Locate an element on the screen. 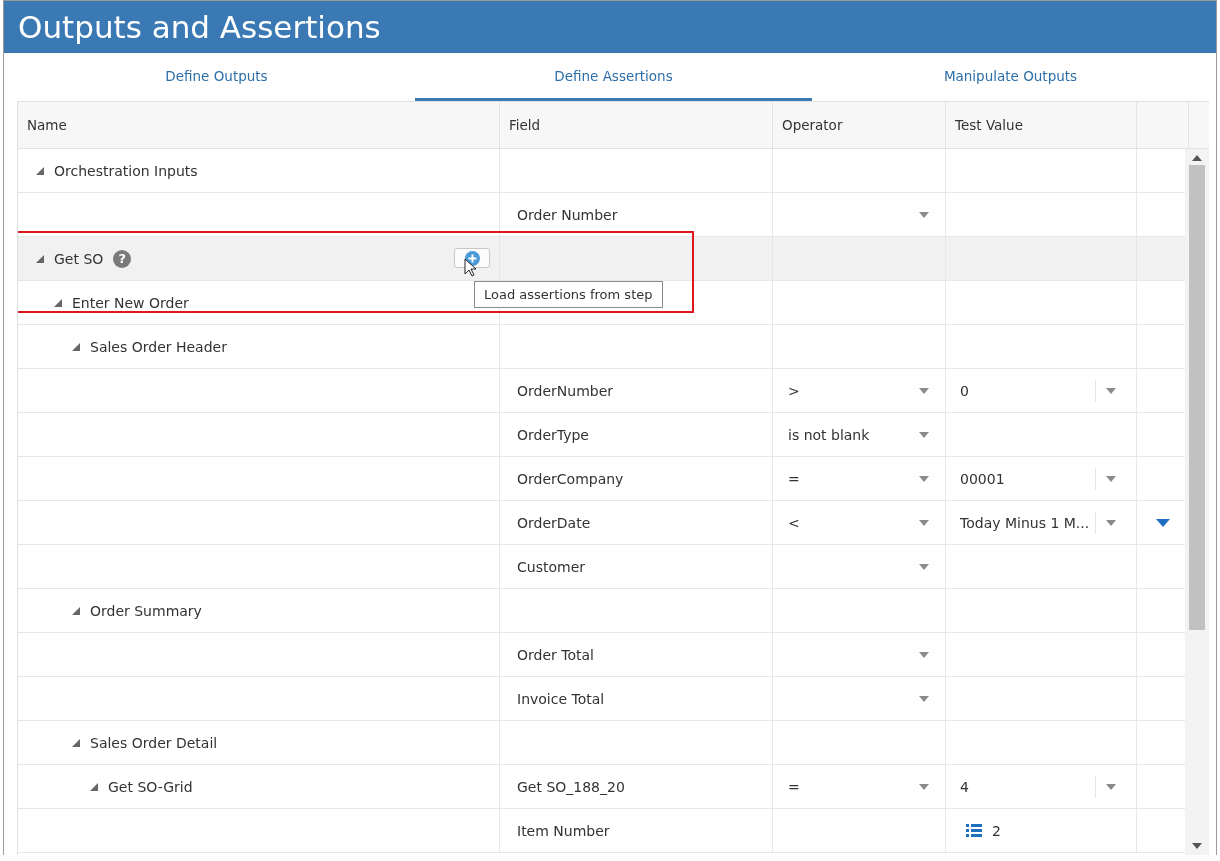 This screenshot has width=1220, height=861. window-title: Outputs and Assertions is located at coordinates (610, 27).